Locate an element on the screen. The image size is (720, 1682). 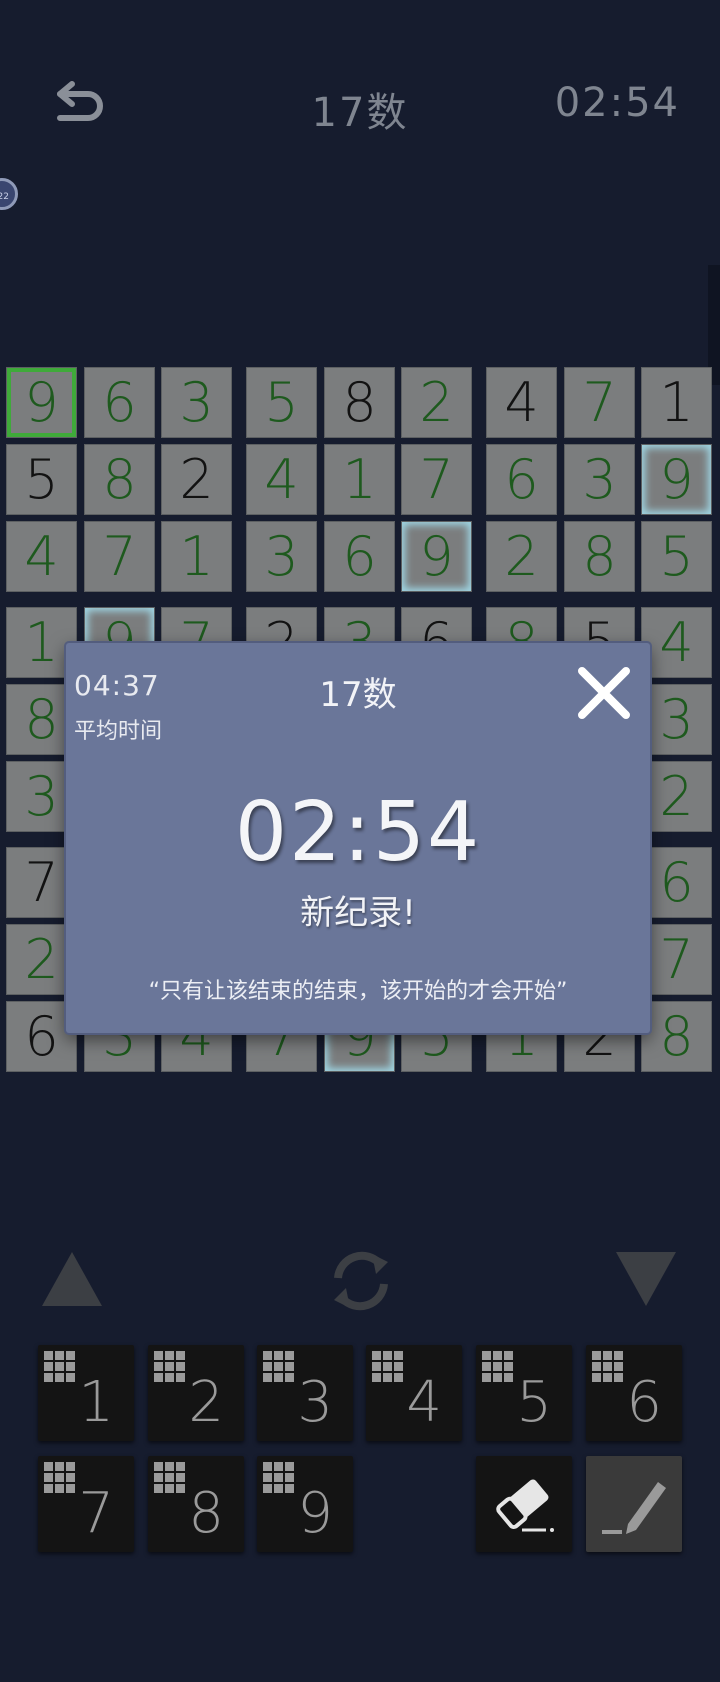
pencil-button is located at coordinates (634, 1504).